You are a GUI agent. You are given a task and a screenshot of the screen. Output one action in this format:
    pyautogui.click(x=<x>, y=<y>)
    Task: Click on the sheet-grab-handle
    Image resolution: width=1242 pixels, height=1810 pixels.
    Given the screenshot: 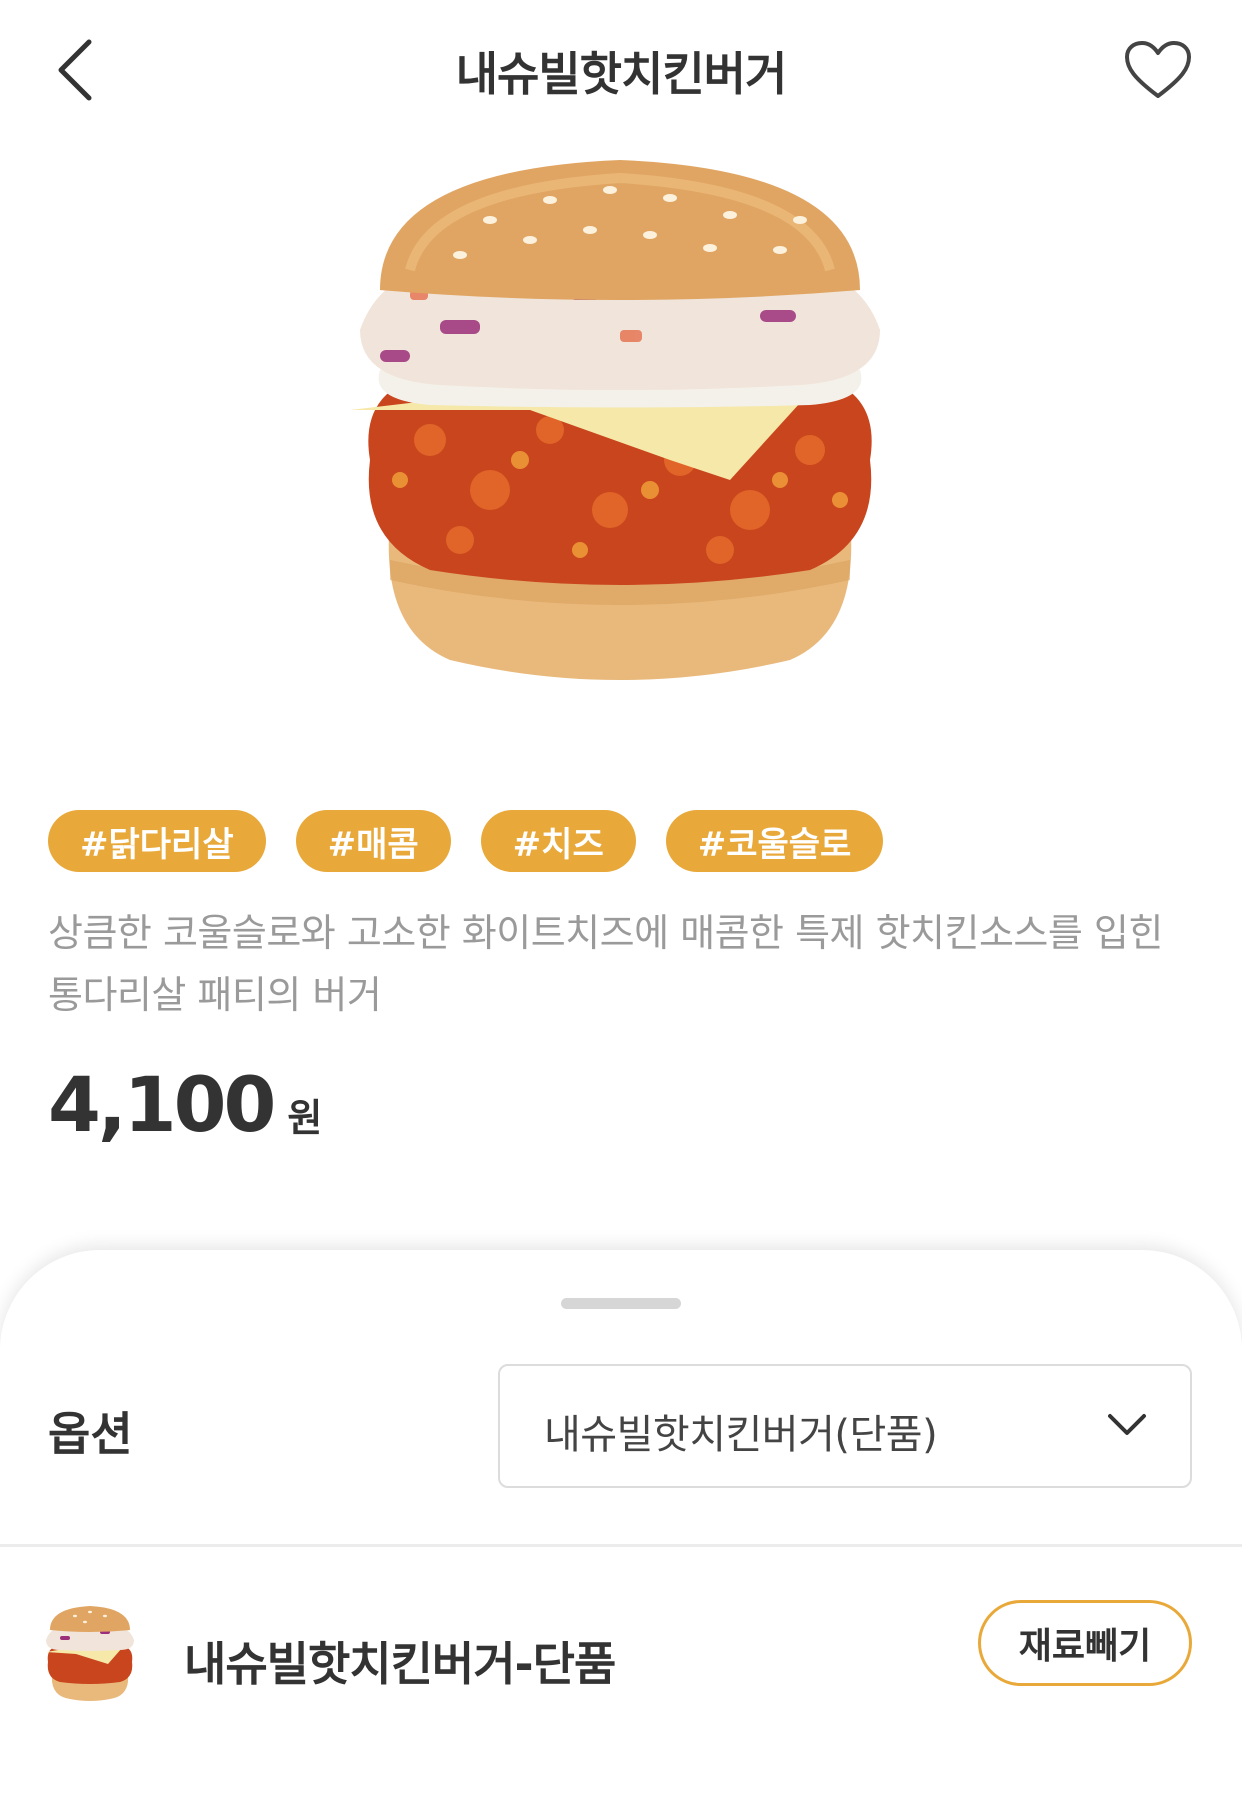 What is the action you would take?
    pyautogui.click(x=621, y=1303)
    